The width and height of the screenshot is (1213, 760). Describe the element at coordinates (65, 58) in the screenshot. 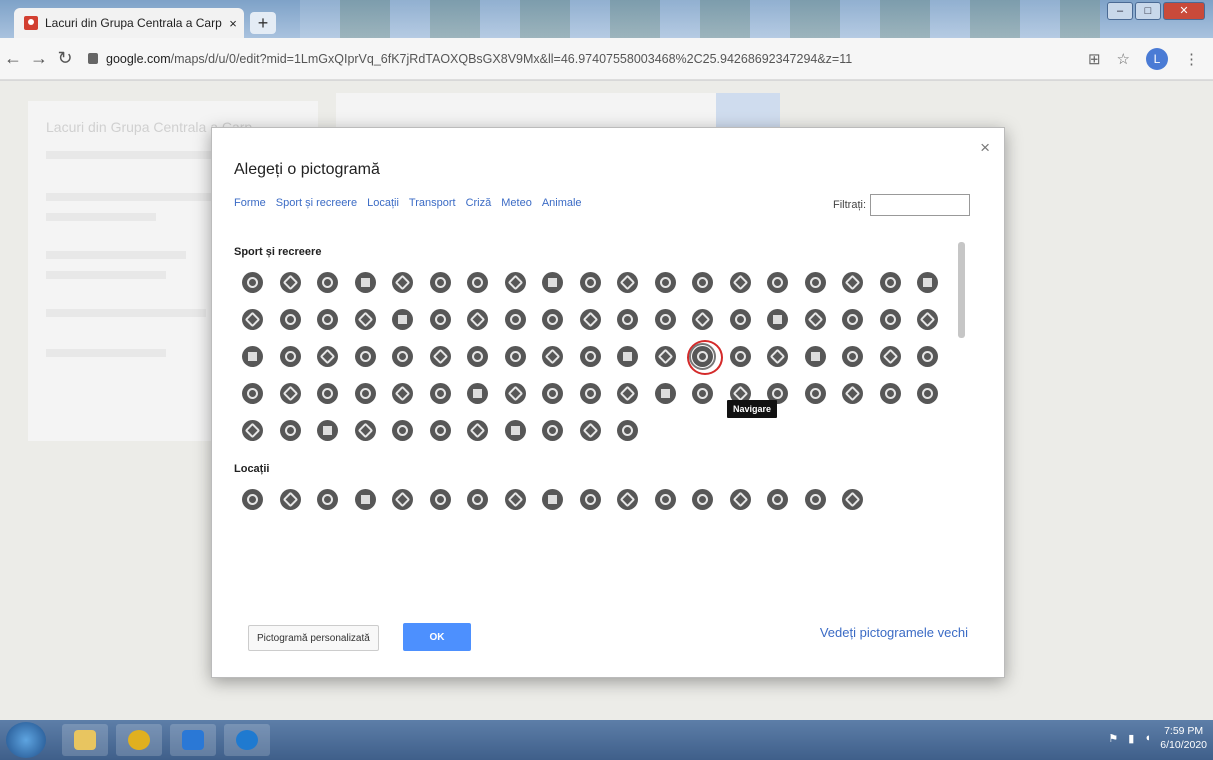

I see `reload-icon: ↻` at that location.